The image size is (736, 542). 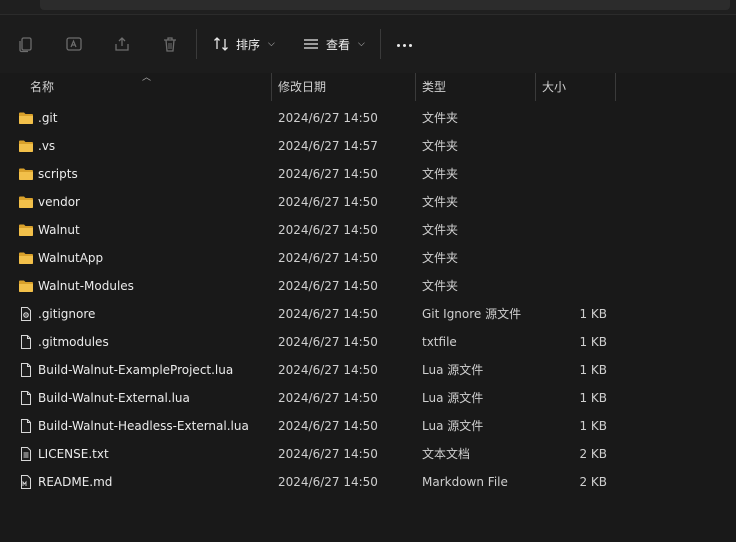 What do you see at coordinates (26, 482) in the screenshot?
I see `markdown-file-icon` at bounding box center [26, 482].